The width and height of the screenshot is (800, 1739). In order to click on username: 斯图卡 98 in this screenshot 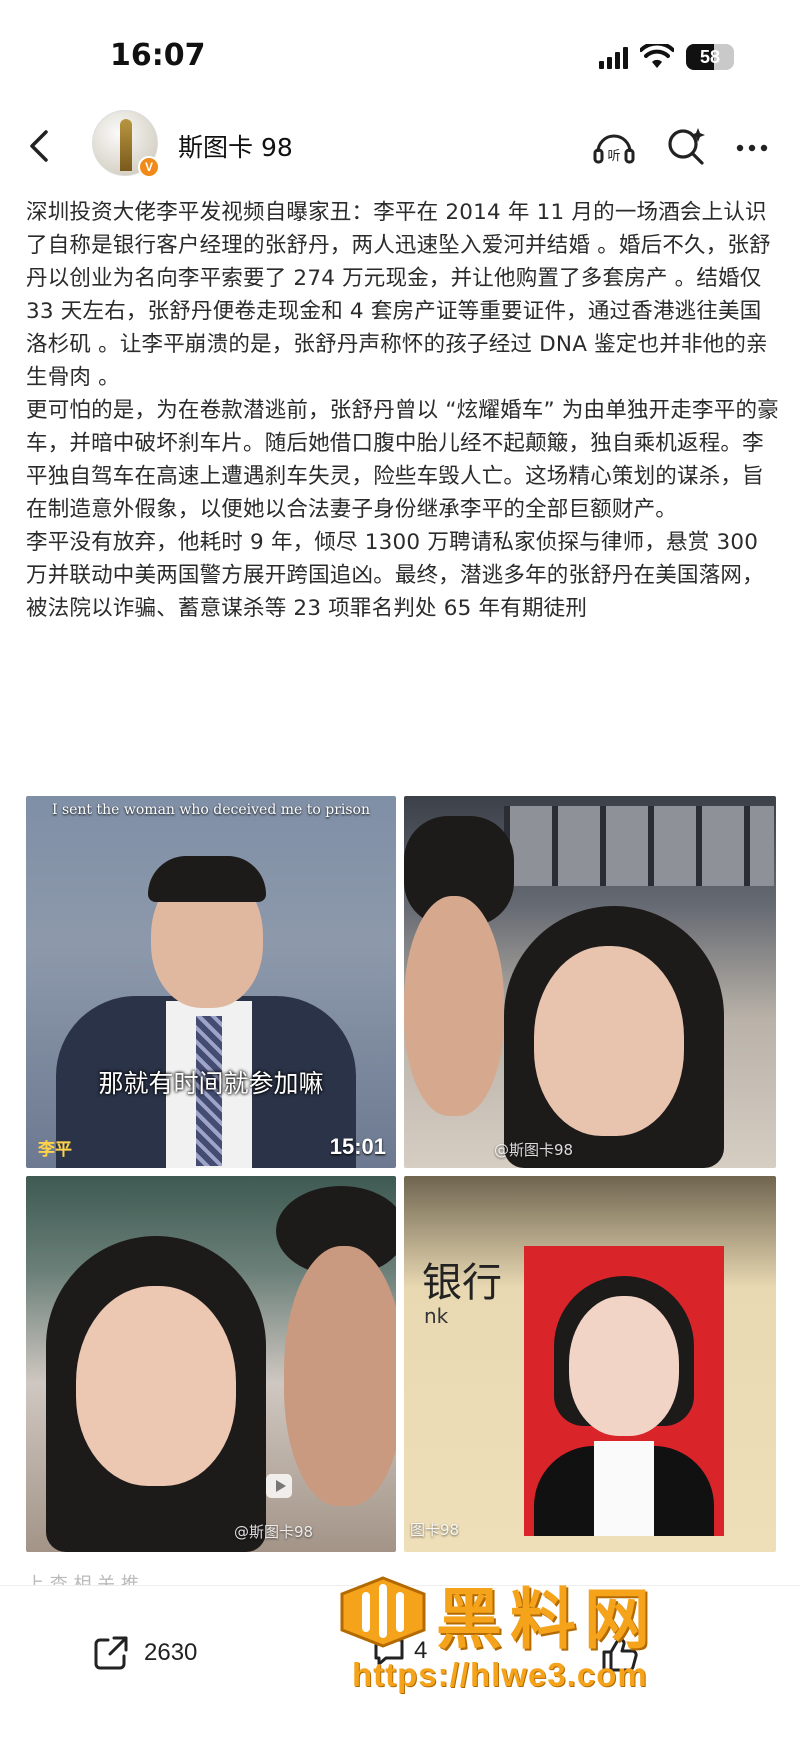, I will do `click(235, 146)`.